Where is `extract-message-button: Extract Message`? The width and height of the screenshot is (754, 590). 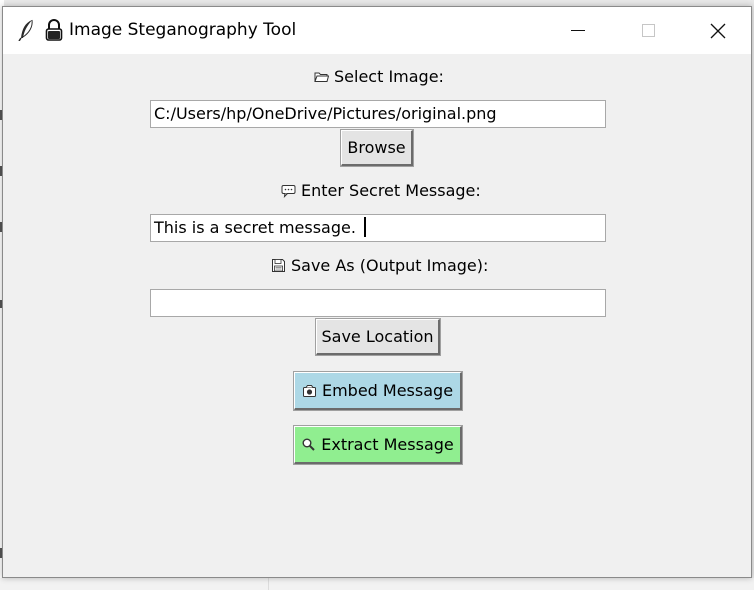 extract-message-button: Extract Message is located at coordinates (378, 445).